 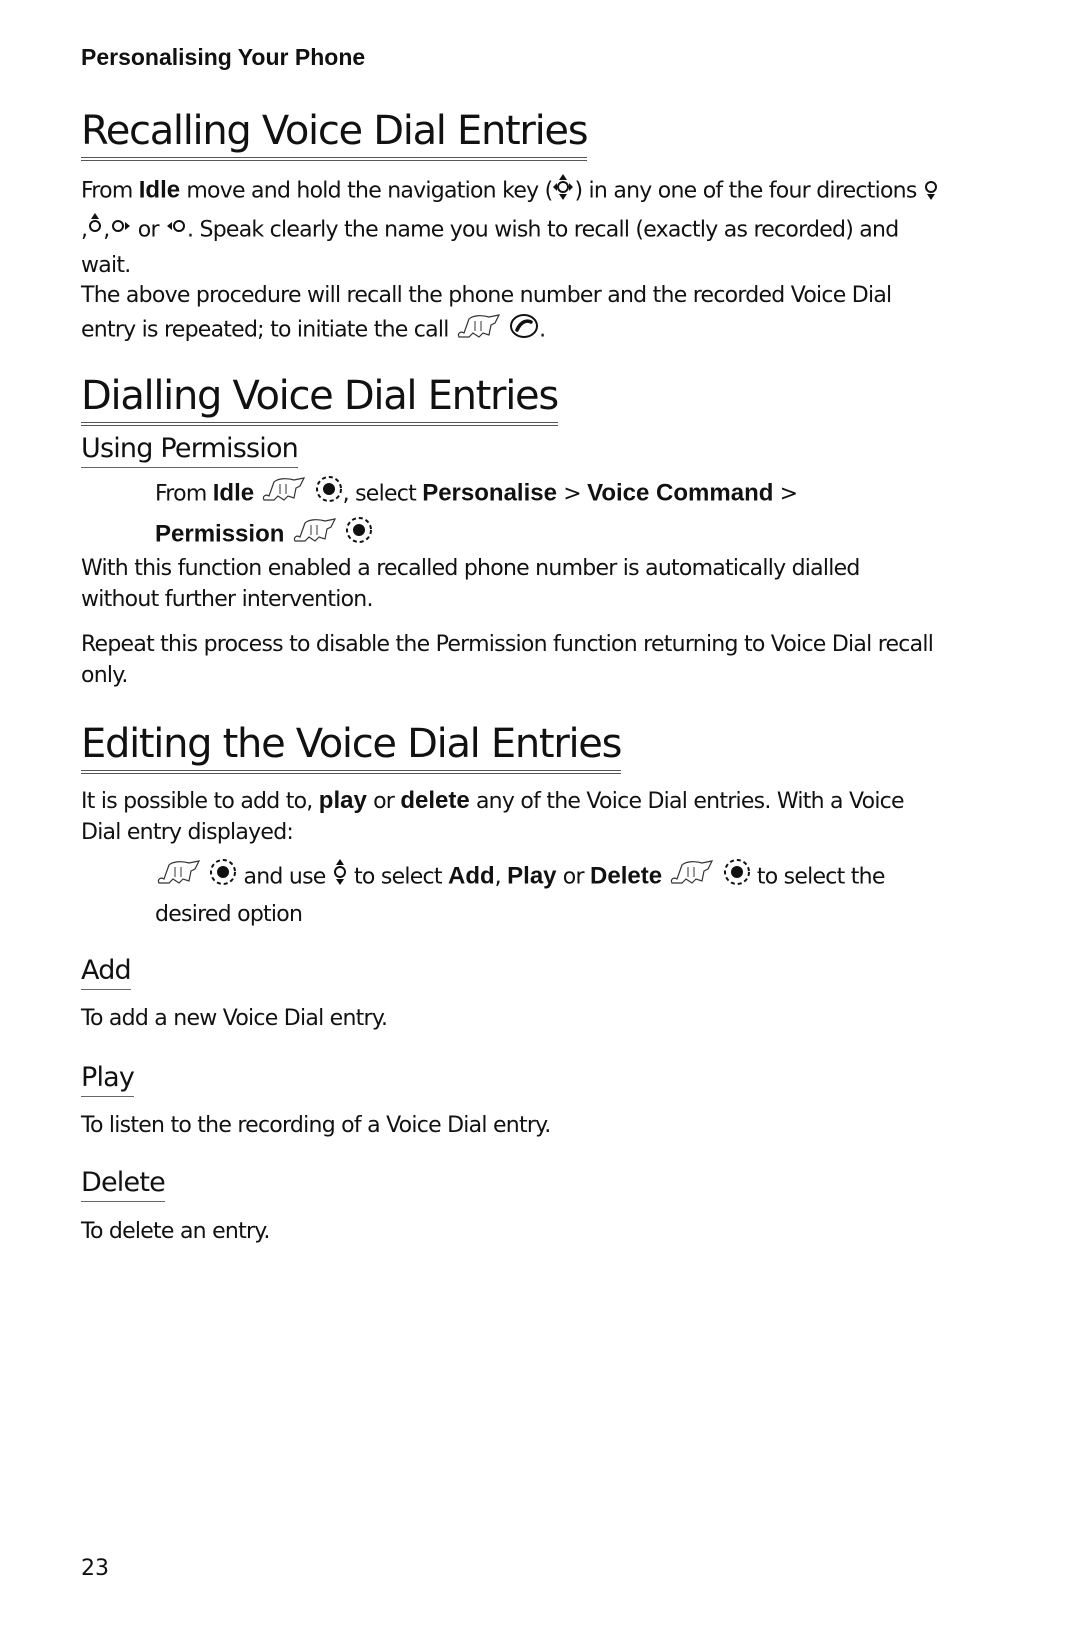 What do you see at coordinates (123, 1184) in the screenshot?
I see `subheading-delete: Delete` at bounding box center [123, 1184].